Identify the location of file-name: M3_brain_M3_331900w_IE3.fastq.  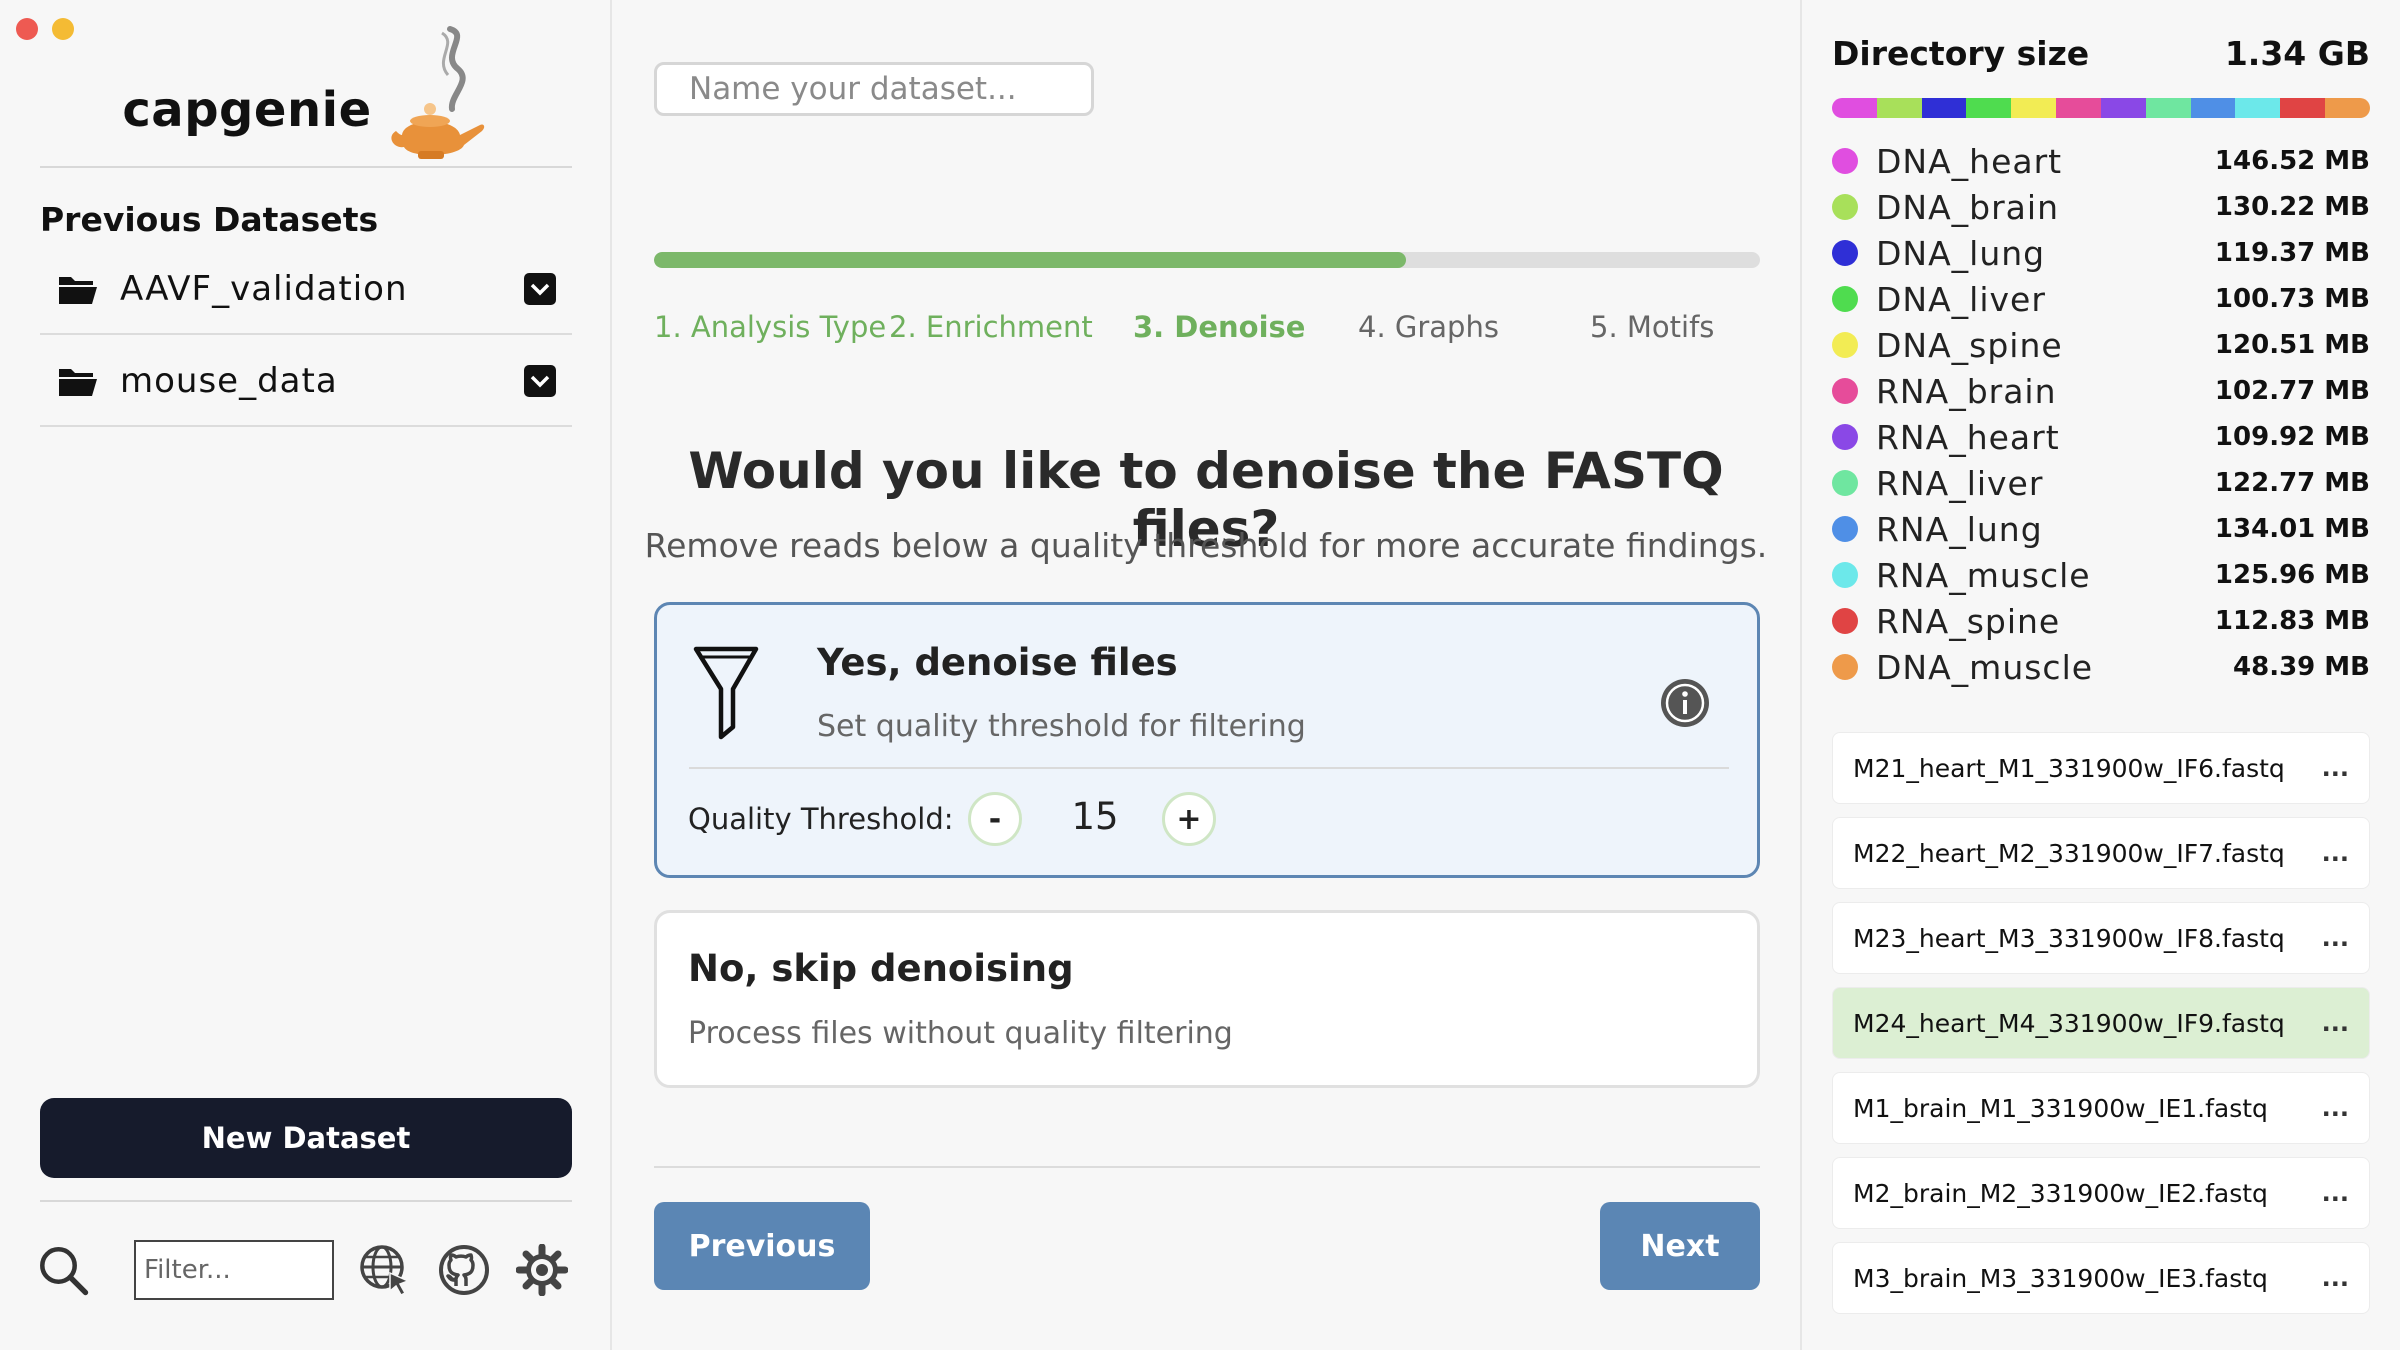
(2060, 1278).